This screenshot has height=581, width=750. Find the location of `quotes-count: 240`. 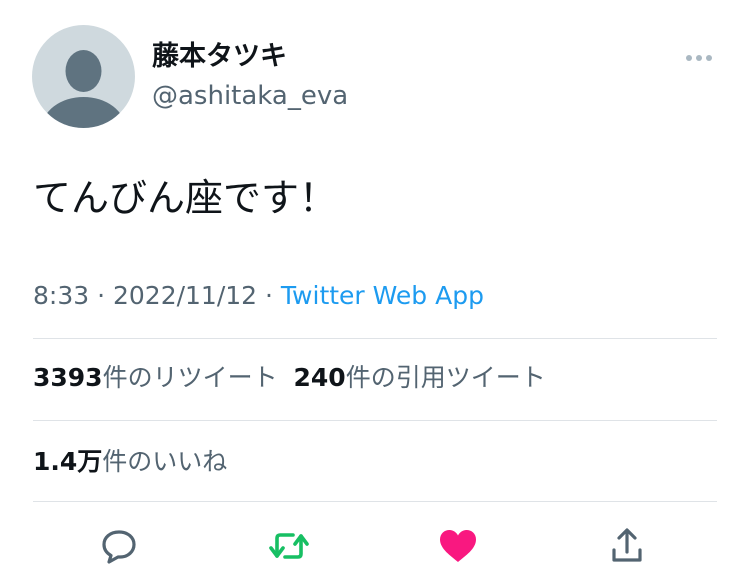

quotes-count: 240 is located at coordinates (319, 377).